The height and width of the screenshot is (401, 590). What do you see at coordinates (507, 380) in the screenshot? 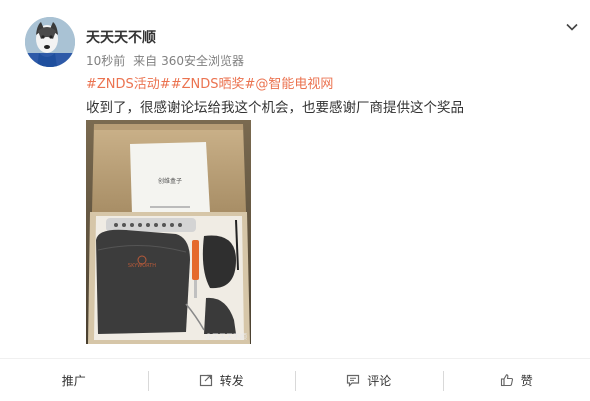
I see `thumbs-up-icon` at bounding box center [507, 380].